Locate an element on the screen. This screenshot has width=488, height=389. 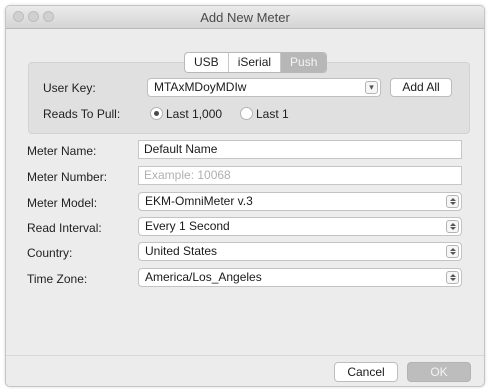
user-key-value: MTAxMDoyMDIw is located at coordinates (200, 87).